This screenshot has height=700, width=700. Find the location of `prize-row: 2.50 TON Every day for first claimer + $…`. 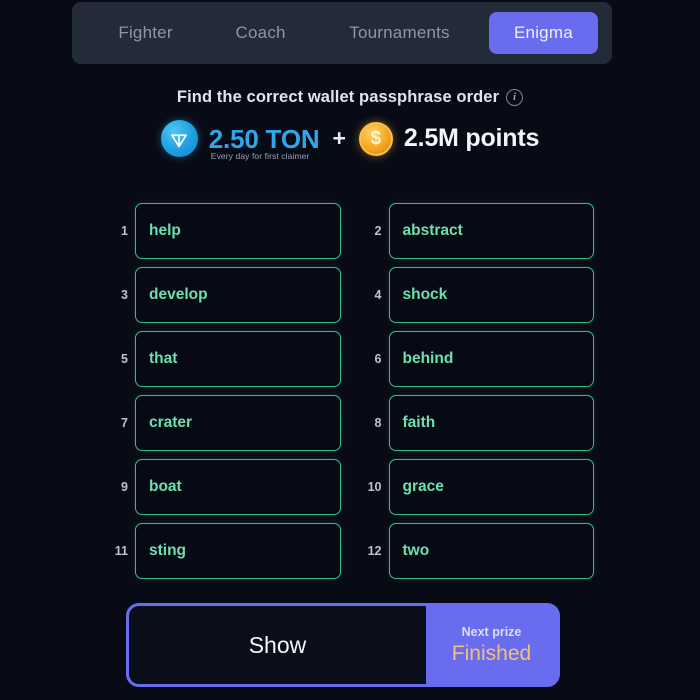

prize-row: 2.50 TON Every day for first claimer + $… is located at coordinates (350, 140).